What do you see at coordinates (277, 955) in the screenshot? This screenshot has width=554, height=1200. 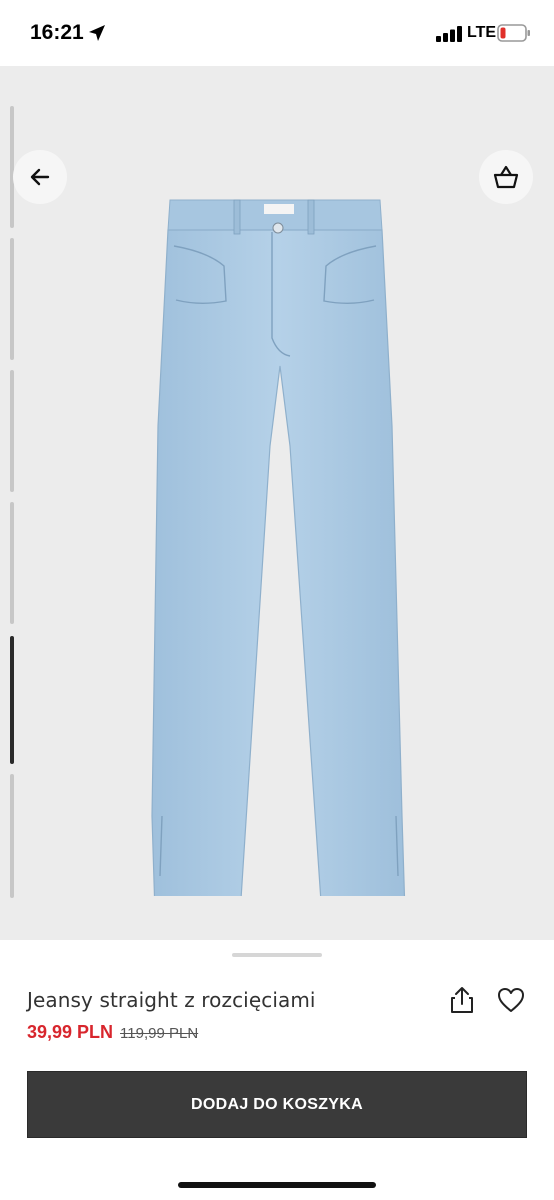 I see `sheet-drag-handle` at bounding box center [277, 955].